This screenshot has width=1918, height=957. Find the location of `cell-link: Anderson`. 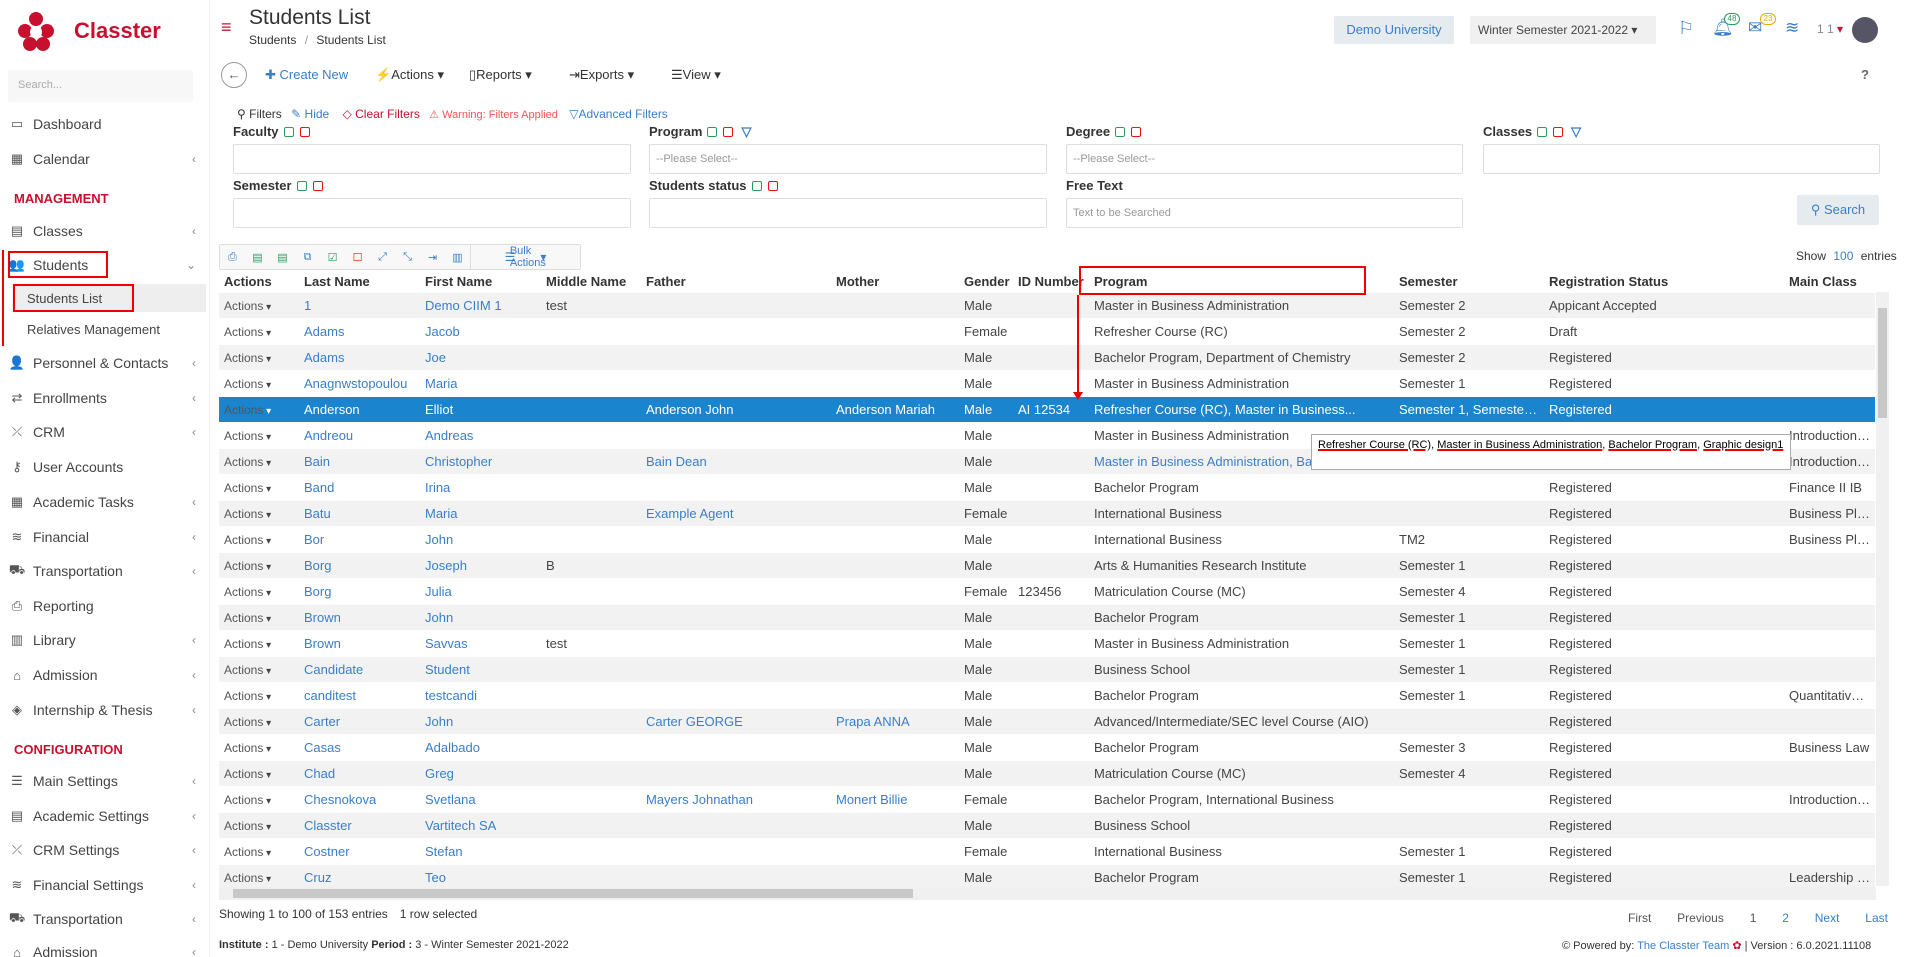

cell-link: Anderson is located at coordinates (332, 409).